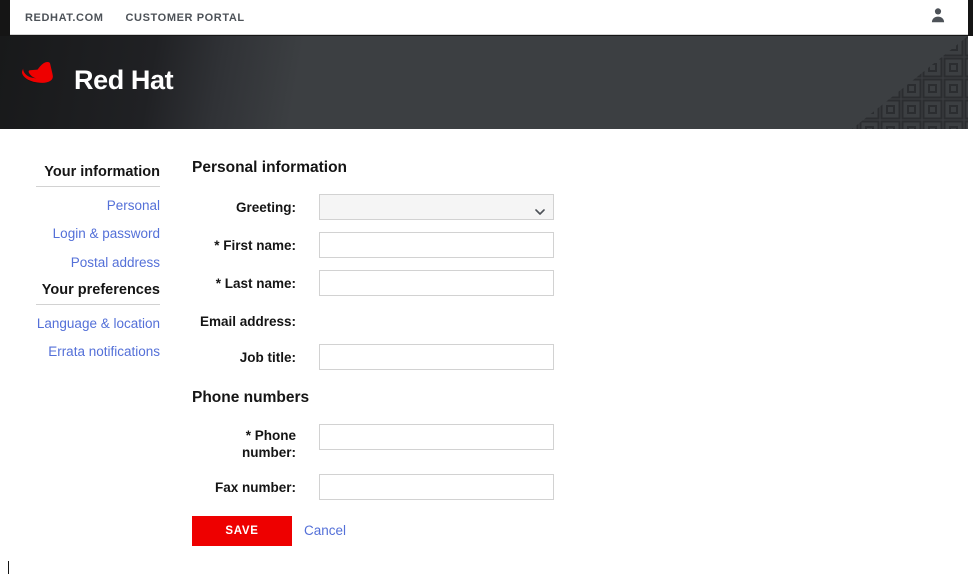 The height and width of the screenshot is (576, 973). What do you see at coordinates (242, 530) in the screenshot?
I see `save-button: SAVE` at bounding box center [242, 530].